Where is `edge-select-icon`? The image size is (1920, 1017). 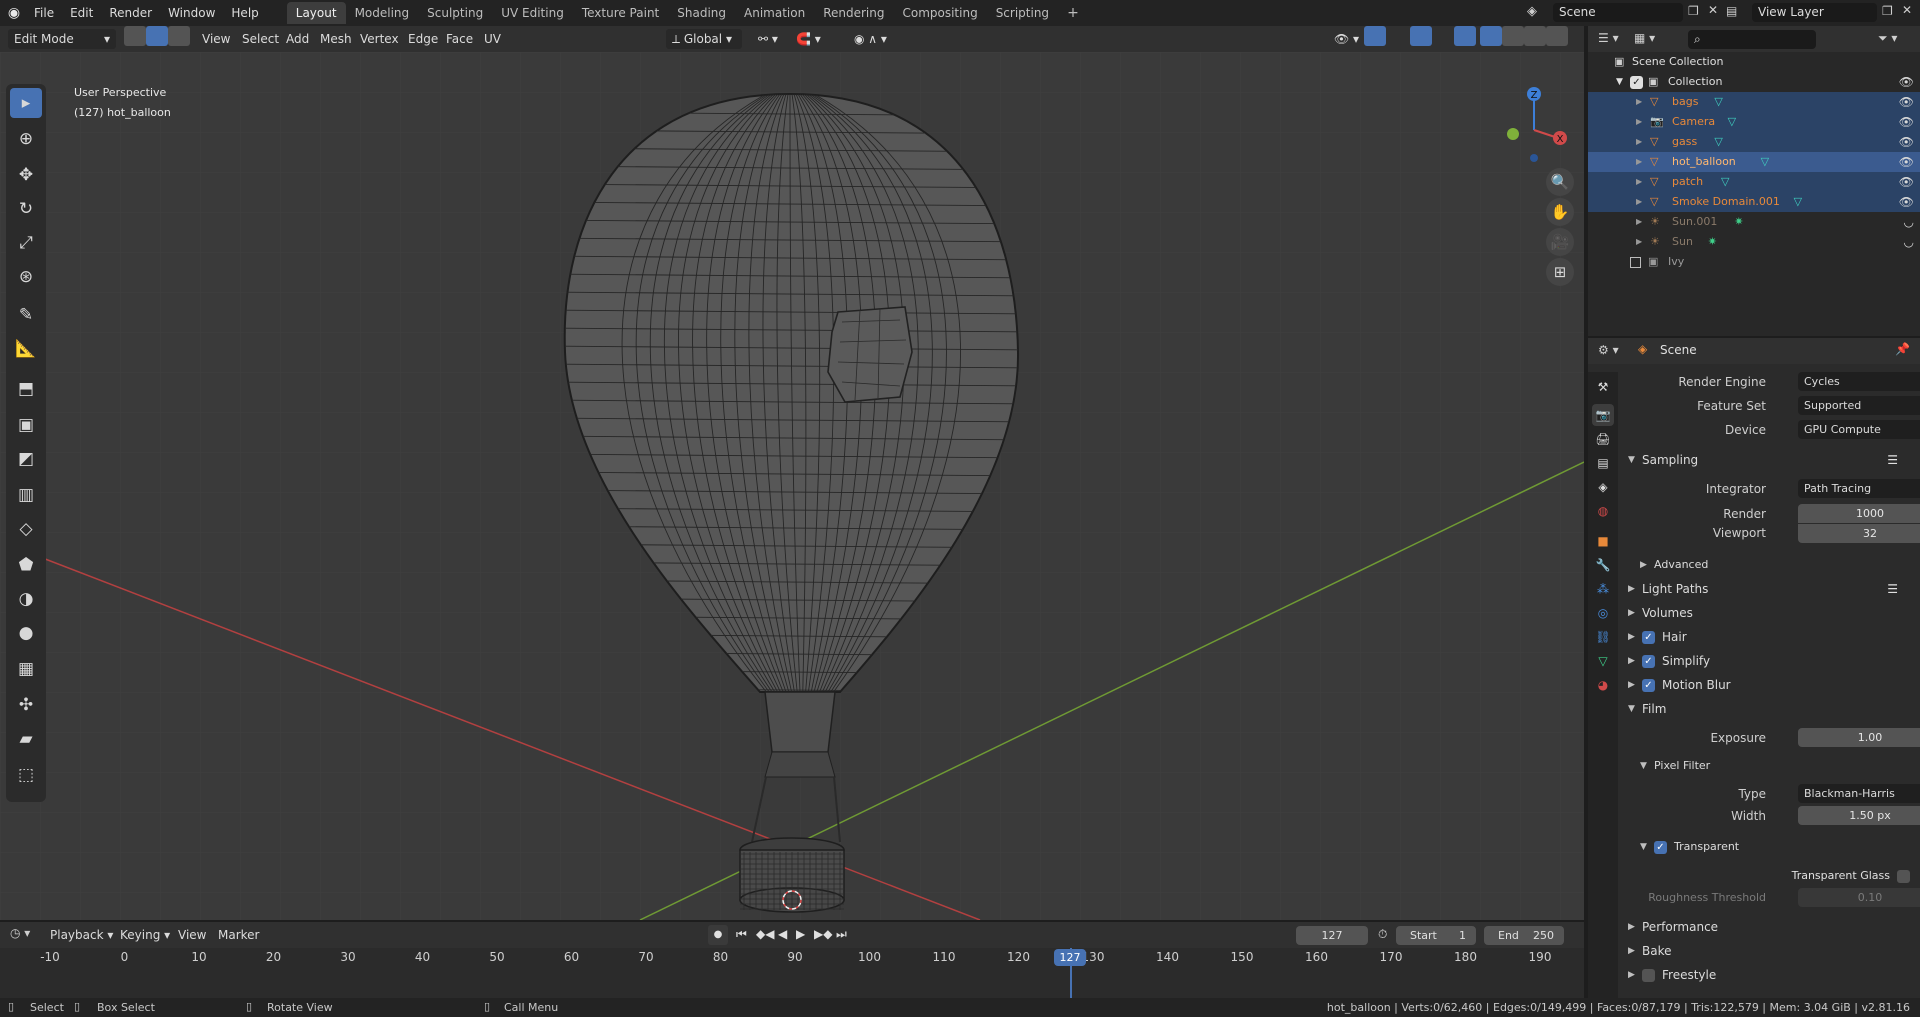 edge-select-icon is located at coordinates (157, 36).